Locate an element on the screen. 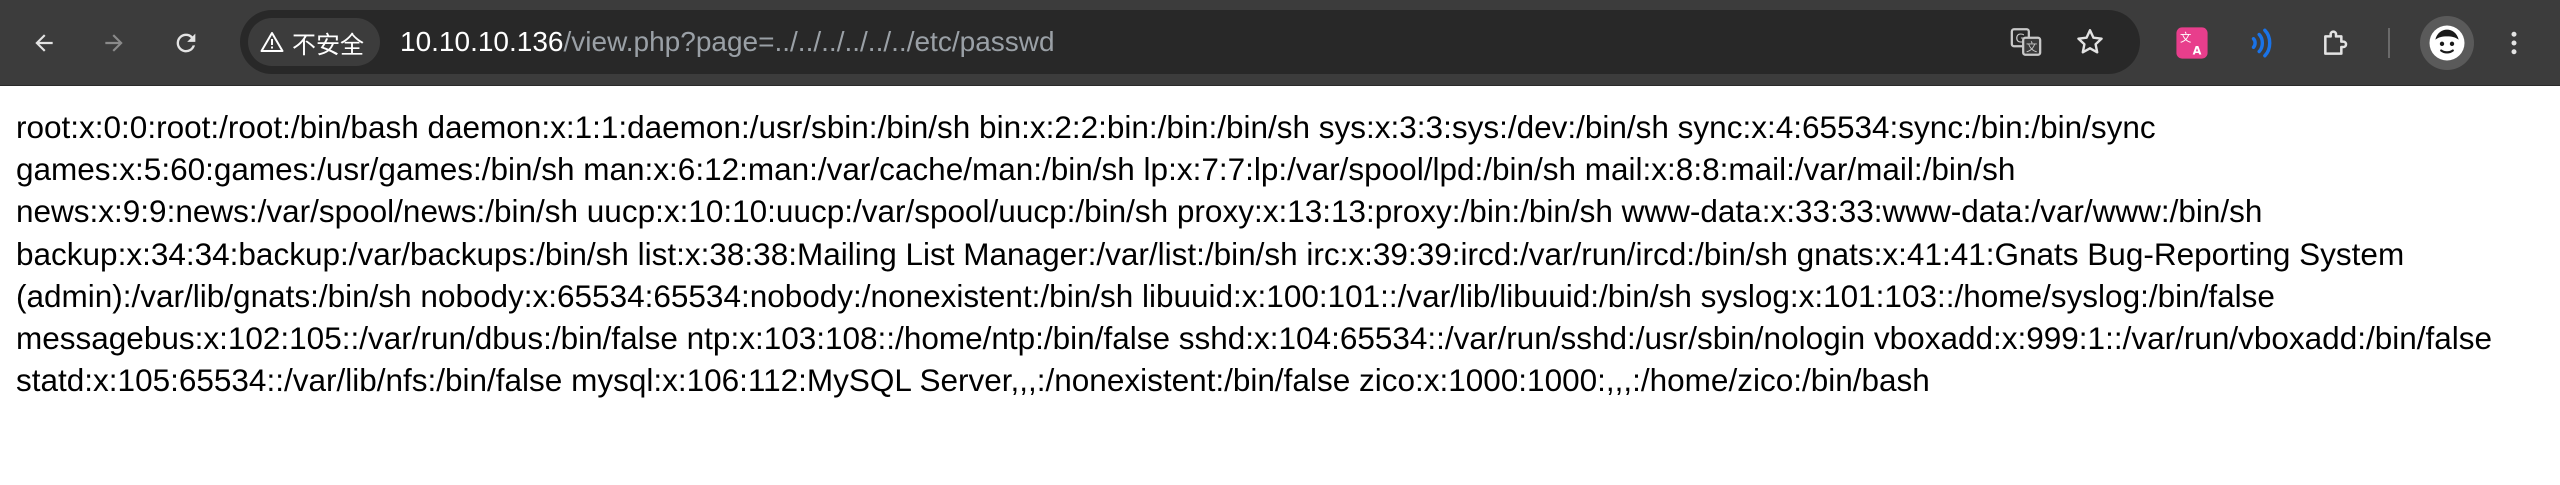 The width and height of the screenshot is (2560, 485). url-host: 10.10.10.136 is located at coordinates (482, 41).